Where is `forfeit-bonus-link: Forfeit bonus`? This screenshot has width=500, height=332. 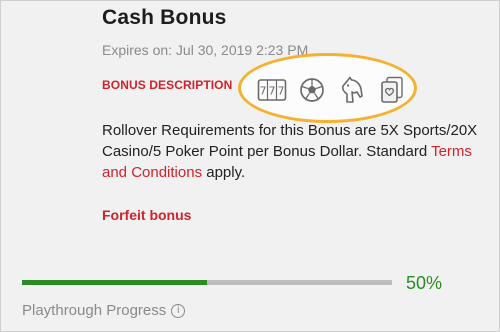 forfeit-bonus-link: Forfeit bonus is located at coordinates (146, 215).